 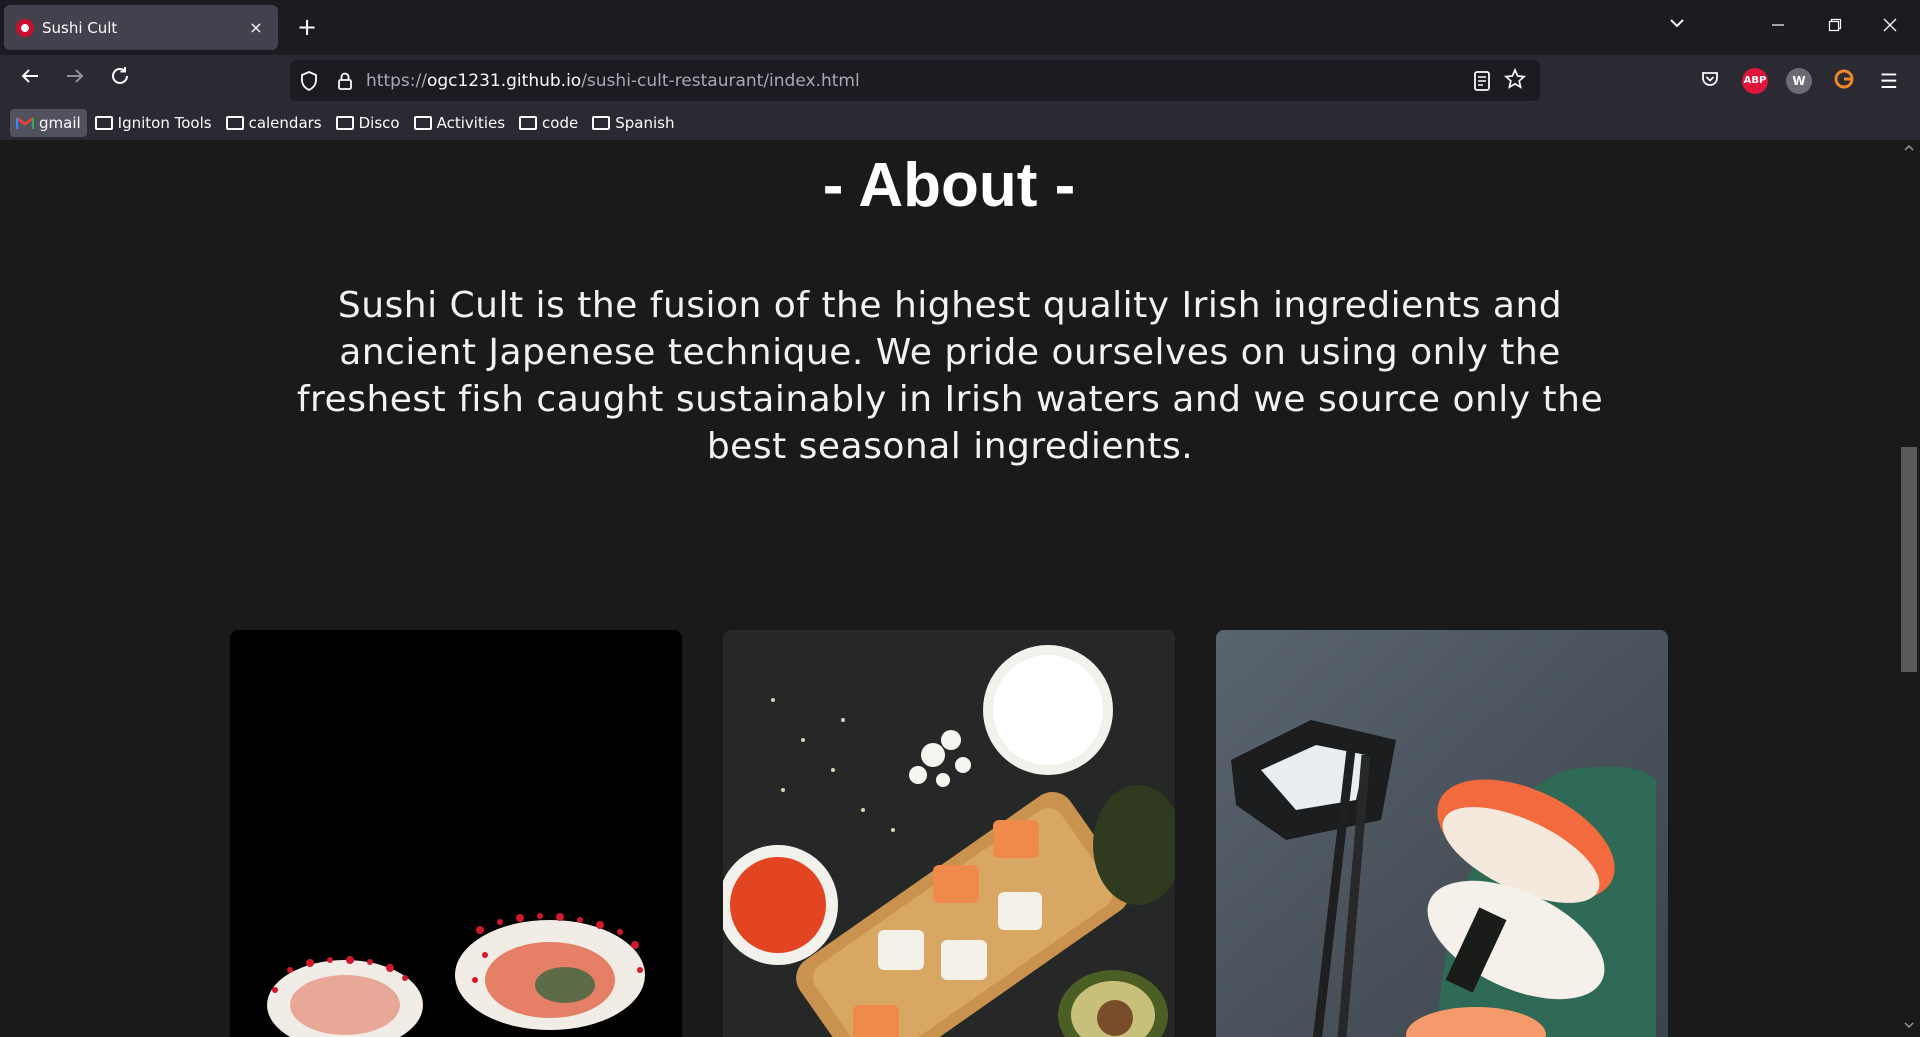 I want to click on close-window-button, so click(x=1890, y=27).